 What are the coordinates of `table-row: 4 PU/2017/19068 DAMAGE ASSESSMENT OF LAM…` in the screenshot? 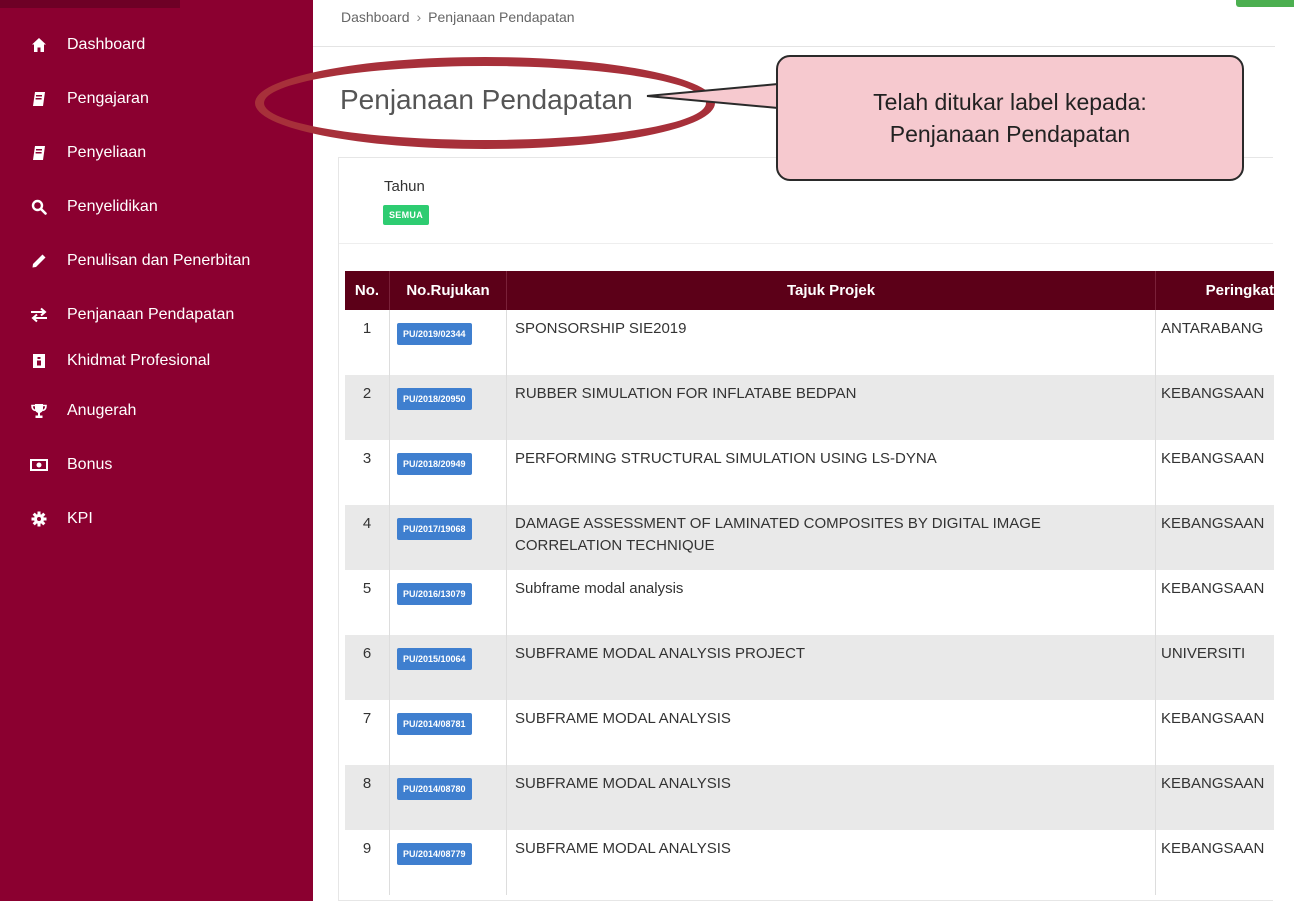 It's located at (809, 537).